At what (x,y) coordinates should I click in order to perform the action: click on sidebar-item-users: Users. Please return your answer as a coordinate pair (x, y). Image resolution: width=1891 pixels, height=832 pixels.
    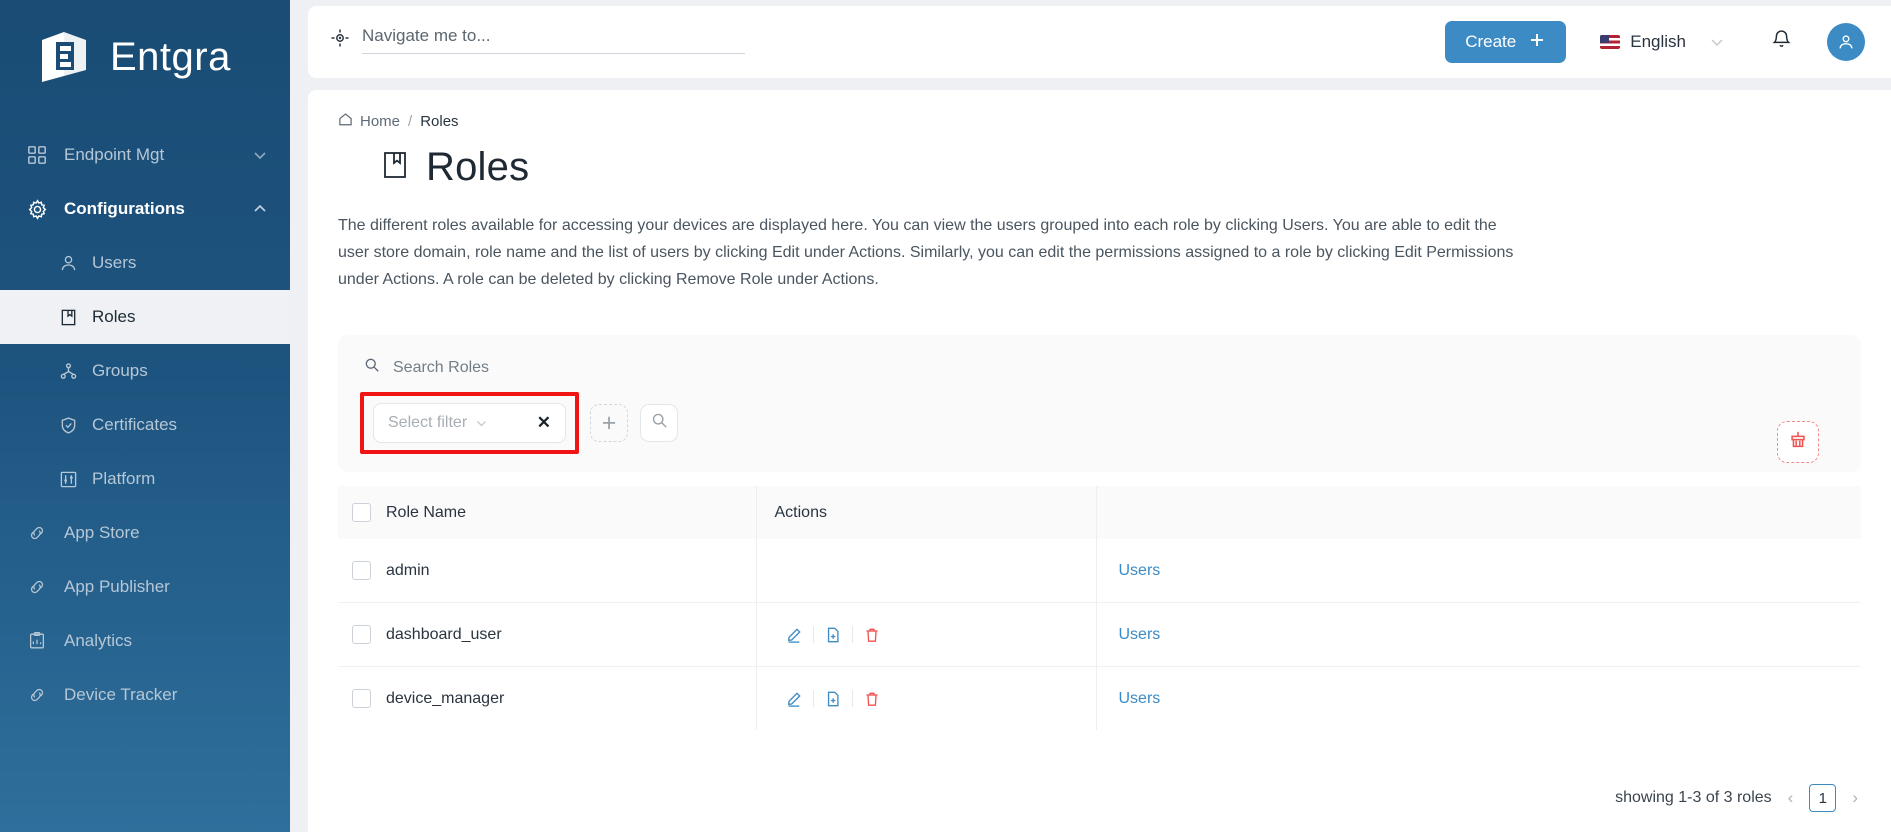
    Looking at the image, I should click on (145, 263).